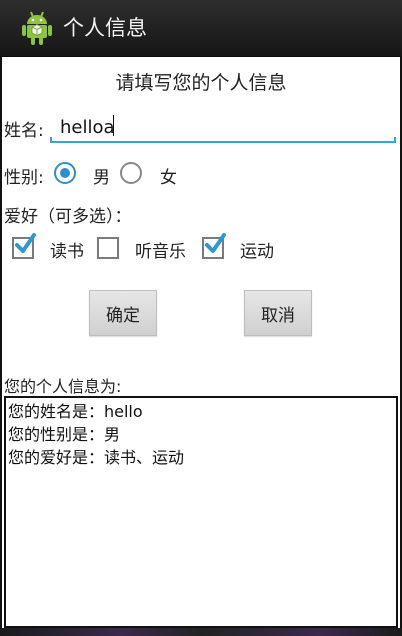 This screenshot has width=402, height=636. Describe the element at coordinates (223, 140) in the screenshot. I see `name-input-underline` at that location.